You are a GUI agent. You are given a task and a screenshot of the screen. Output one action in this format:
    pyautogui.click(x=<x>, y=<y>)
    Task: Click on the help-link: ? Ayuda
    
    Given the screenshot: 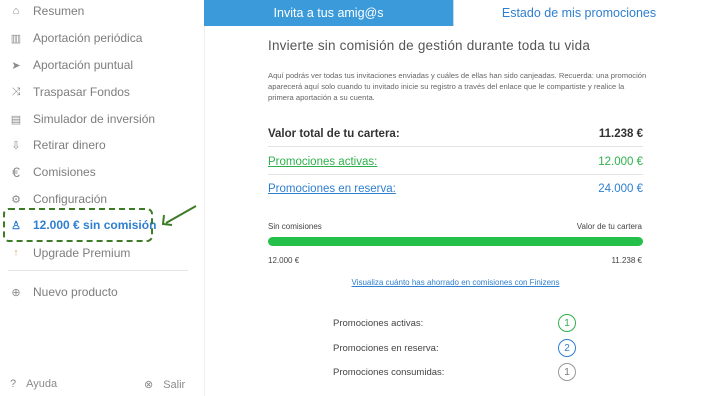 What is the action you would take?
    pyautogui.click(x=33, y=384)
    